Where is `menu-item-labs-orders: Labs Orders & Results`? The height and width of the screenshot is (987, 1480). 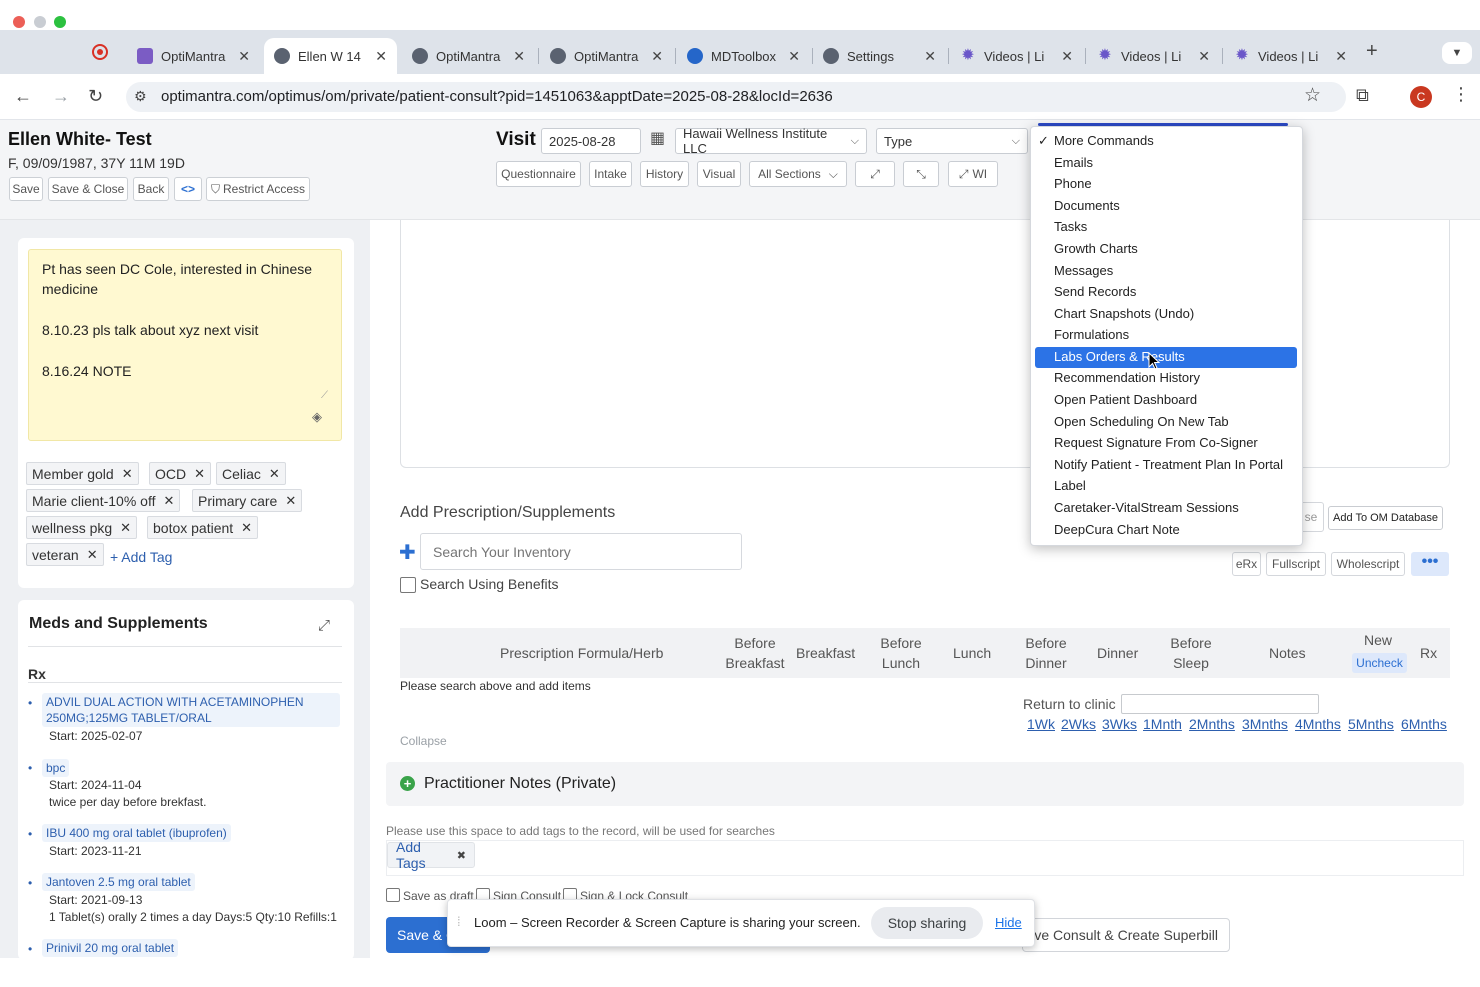
menu-item-labs-orders: Labs Orders & Results is located at coordinates (1174, 357).